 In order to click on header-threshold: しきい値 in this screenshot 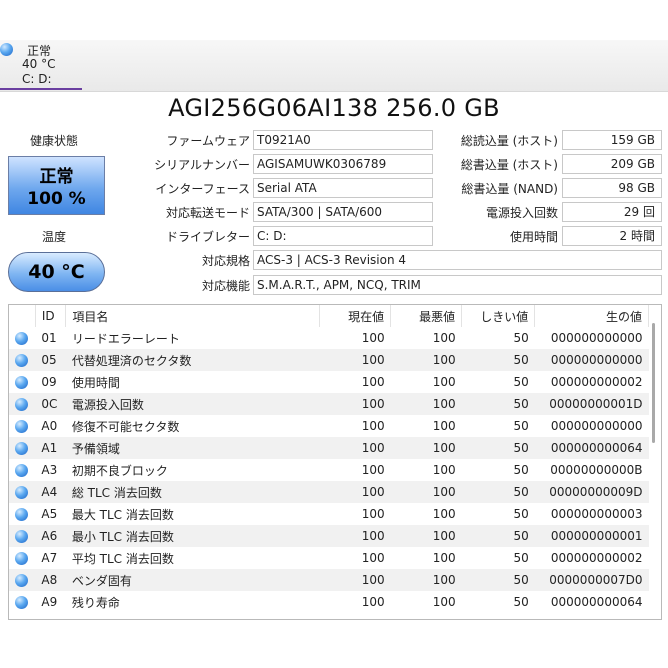, I will do `click(498, 316)`.